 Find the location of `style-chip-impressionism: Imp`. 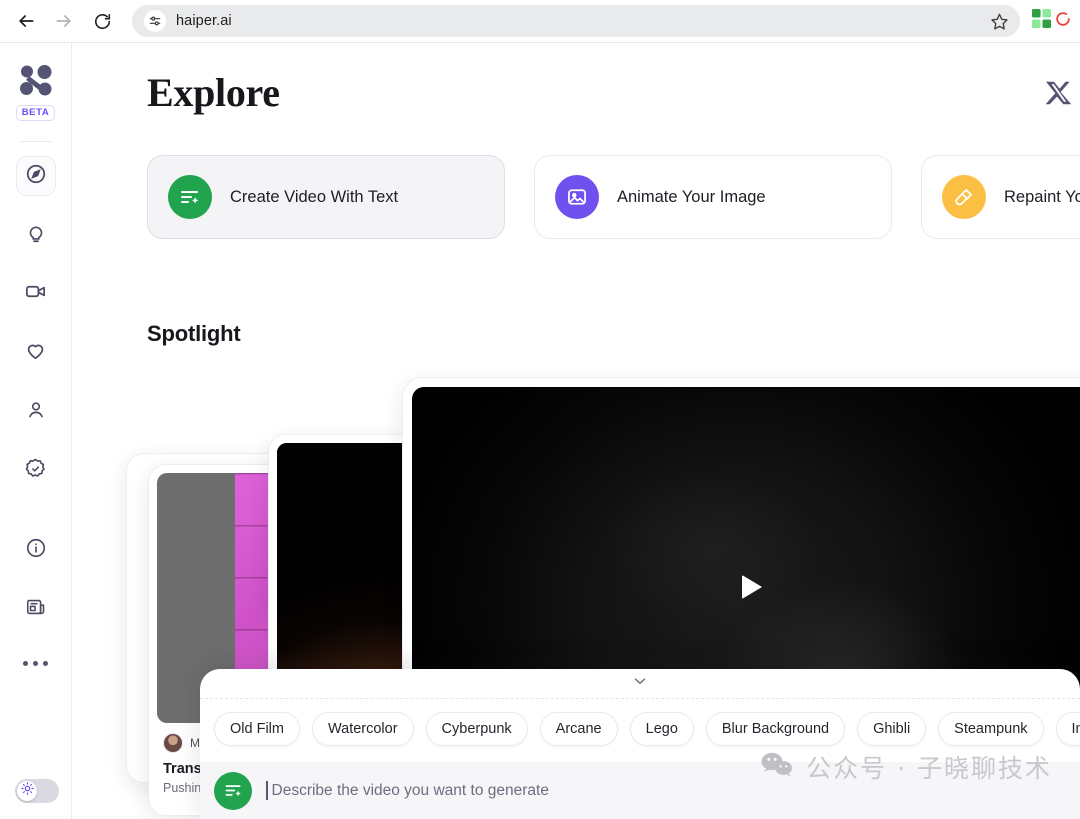

style-chip-impressionism: Imp is located at coordinates (1067, 729).